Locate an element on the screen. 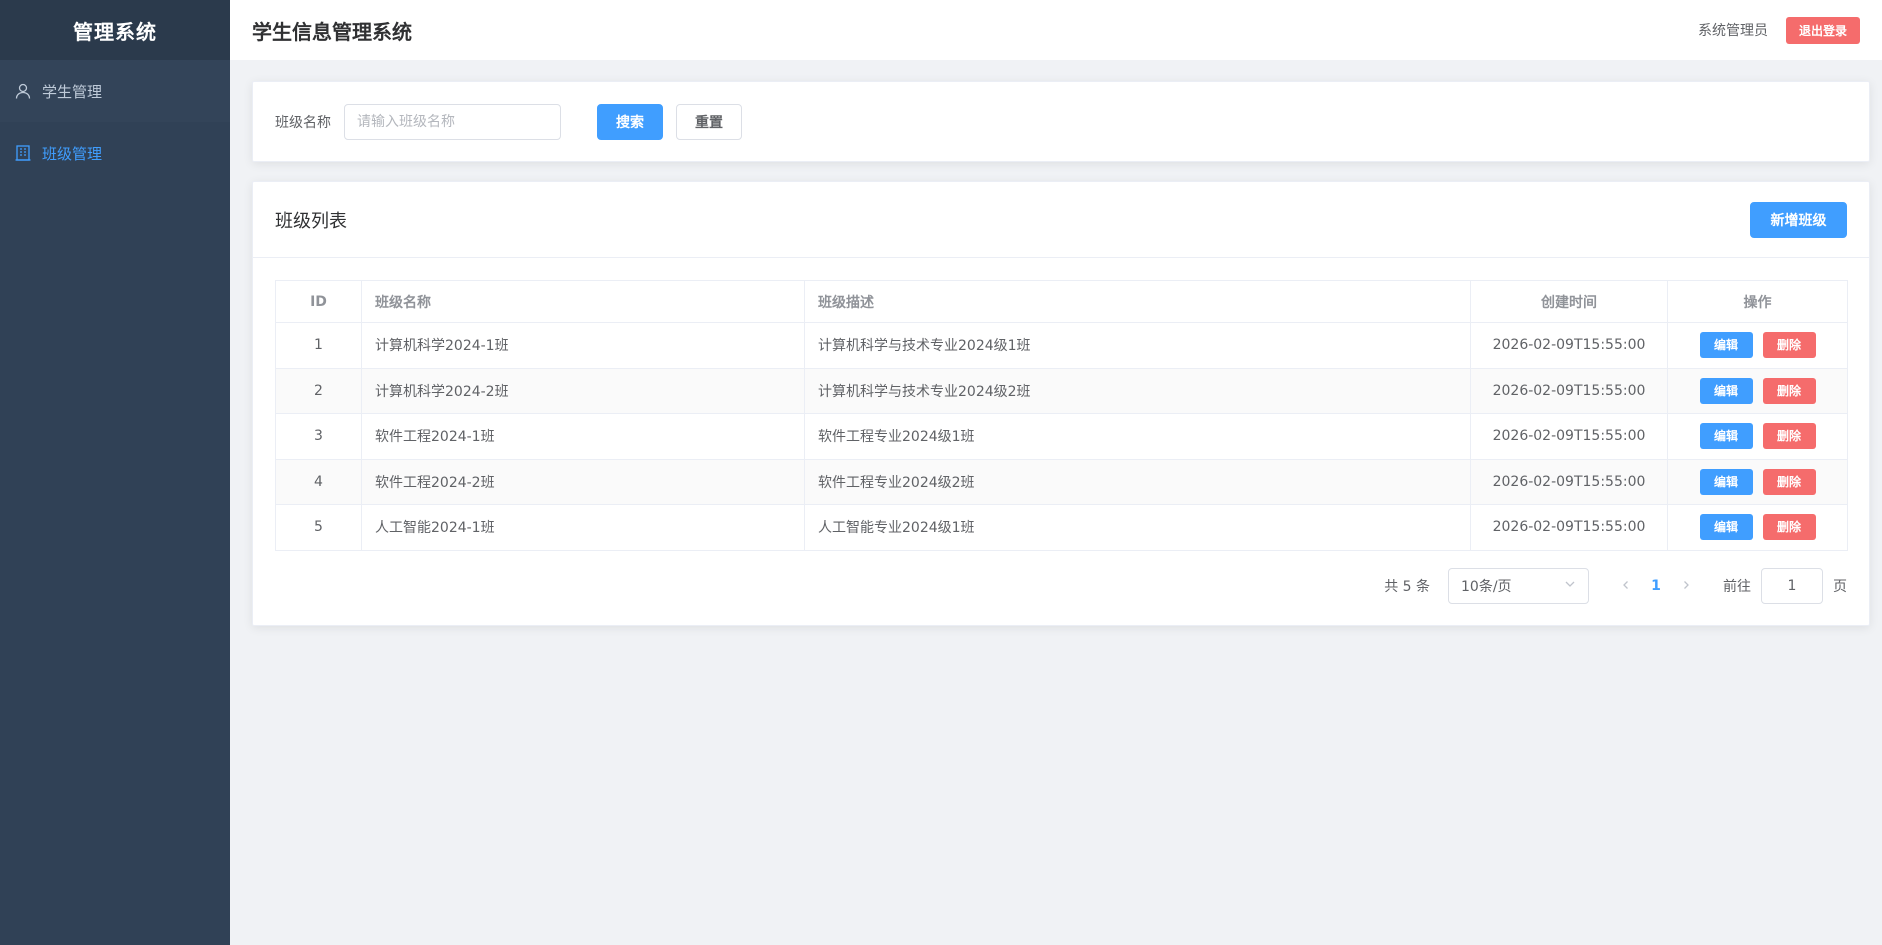 The height and width of the screenshot is (945, 1882). cell-desc: 人工智能专业2024级1班 is located at coordinates (1137, 527).